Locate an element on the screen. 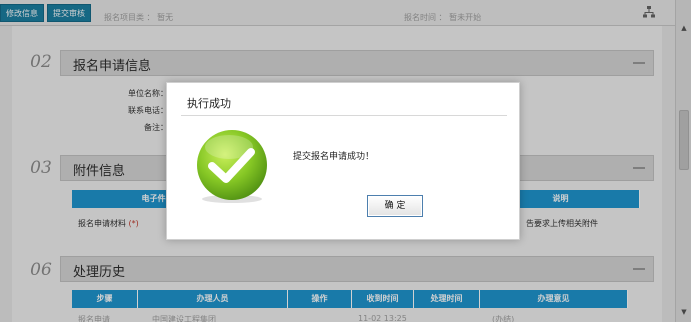 This screenshot has height=322, width=691. dialog-title: 执行成功 is located at coordinates (209, 103).